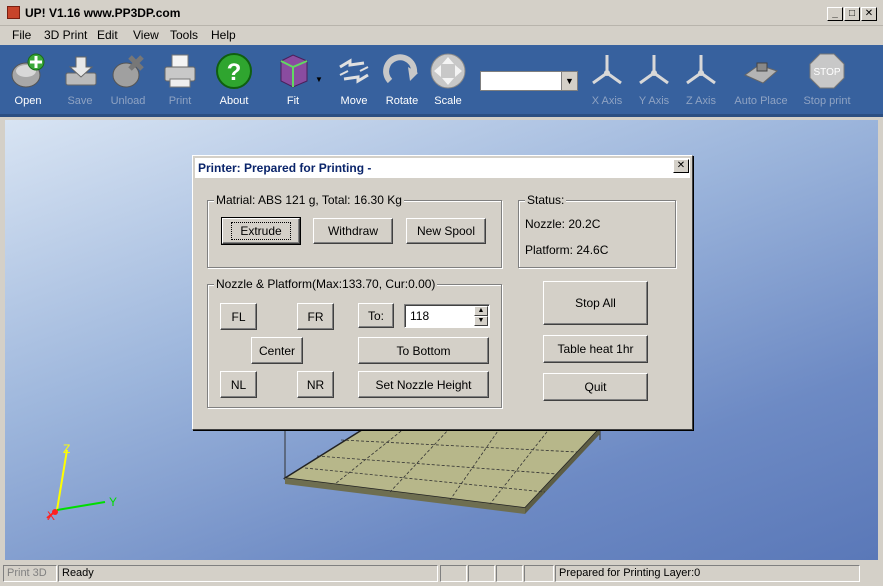  What do you see at coordinates (28, 101) in the screenshot?
I see `open-label: Open` at bounding box center [28, 101].